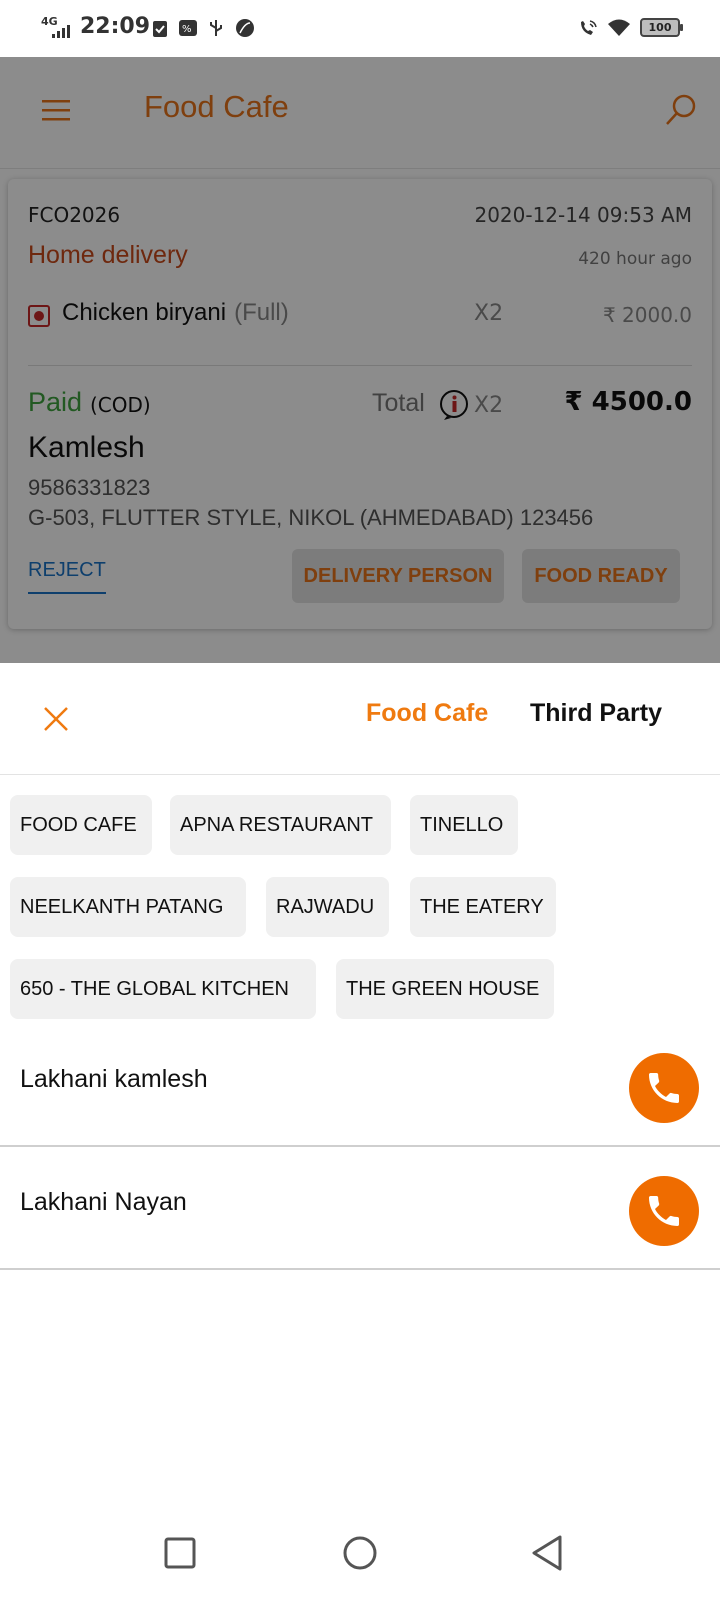  Describe the element at coordinates (360, 1553) in the screenshot. I see `nav-home-icon` at that location.